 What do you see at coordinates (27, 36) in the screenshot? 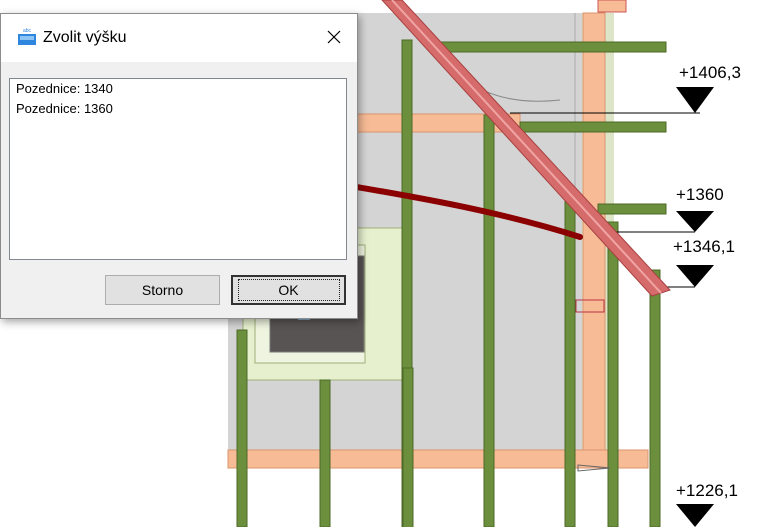
I see `app-icon: abc` at bounding box center [27, 36].